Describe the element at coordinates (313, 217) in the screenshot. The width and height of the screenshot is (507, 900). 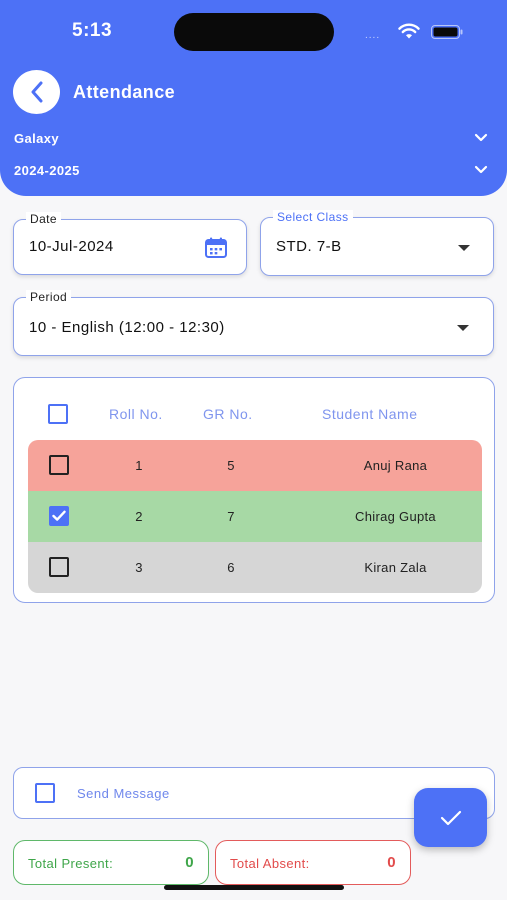
I see `class-label: Select Class` at that location.